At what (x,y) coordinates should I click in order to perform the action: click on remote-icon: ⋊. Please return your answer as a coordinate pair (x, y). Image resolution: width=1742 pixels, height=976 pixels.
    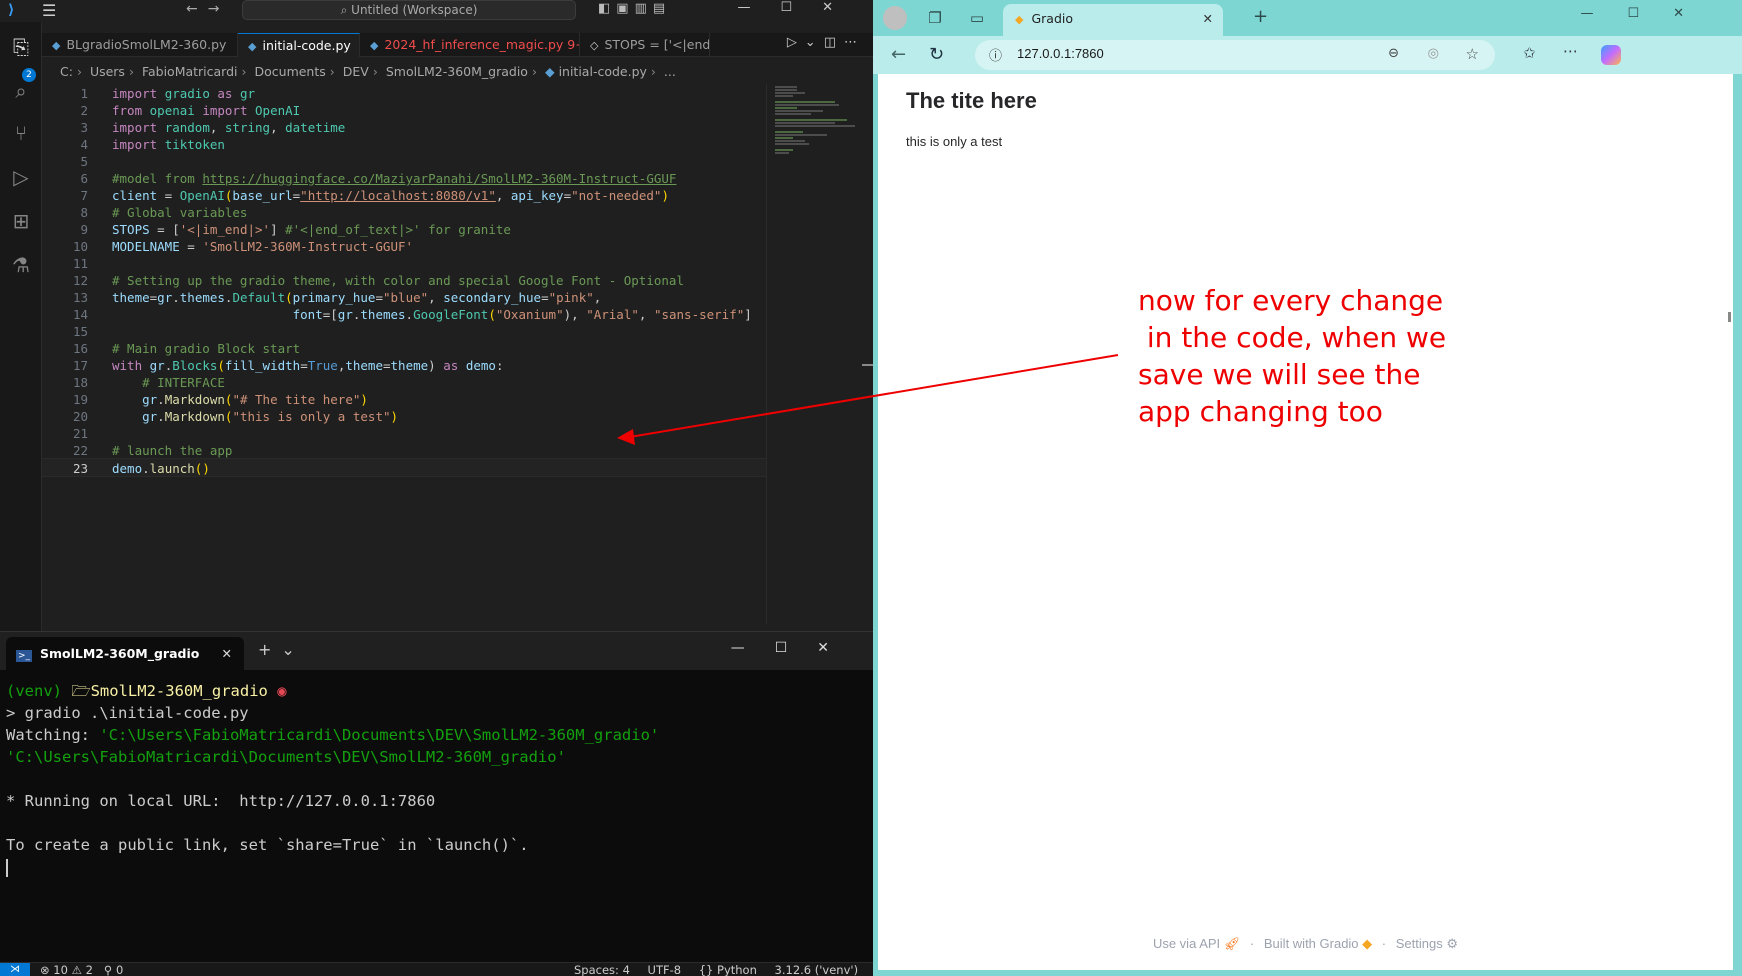
    Looking at the image, I should click on (15, 969).